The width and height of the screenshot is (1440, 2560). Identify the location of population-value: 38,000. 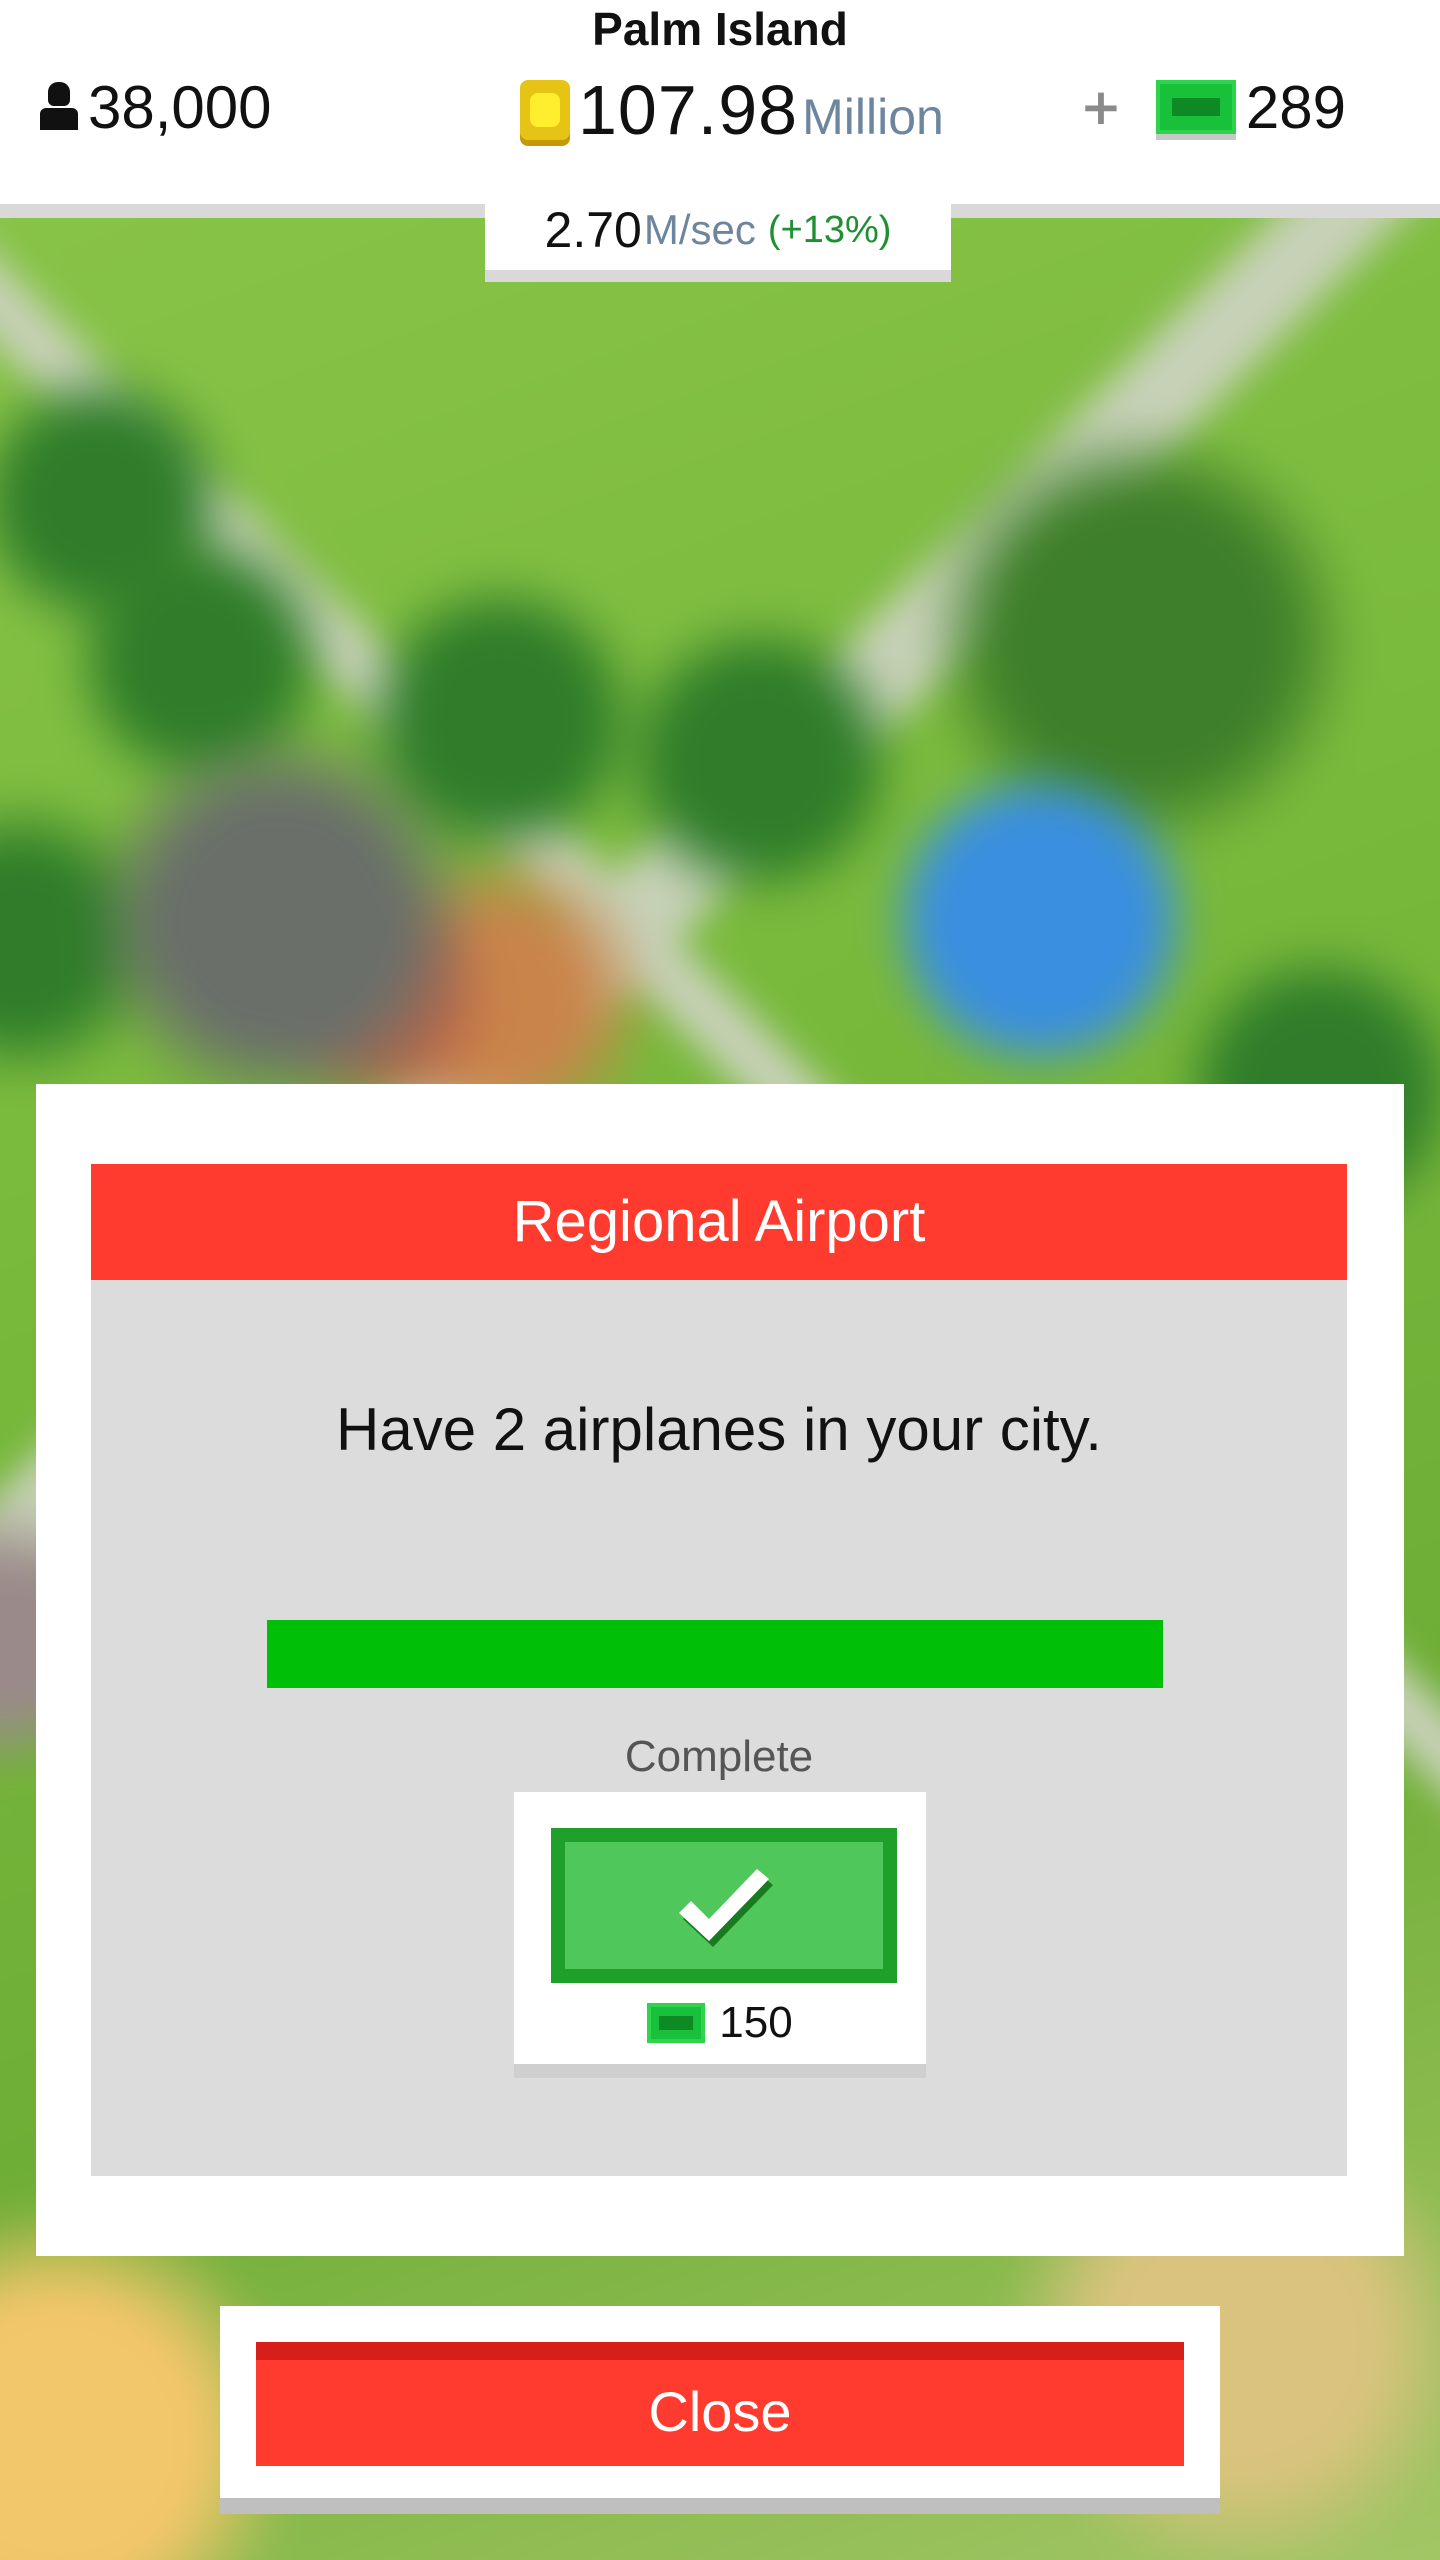
(180, 107).